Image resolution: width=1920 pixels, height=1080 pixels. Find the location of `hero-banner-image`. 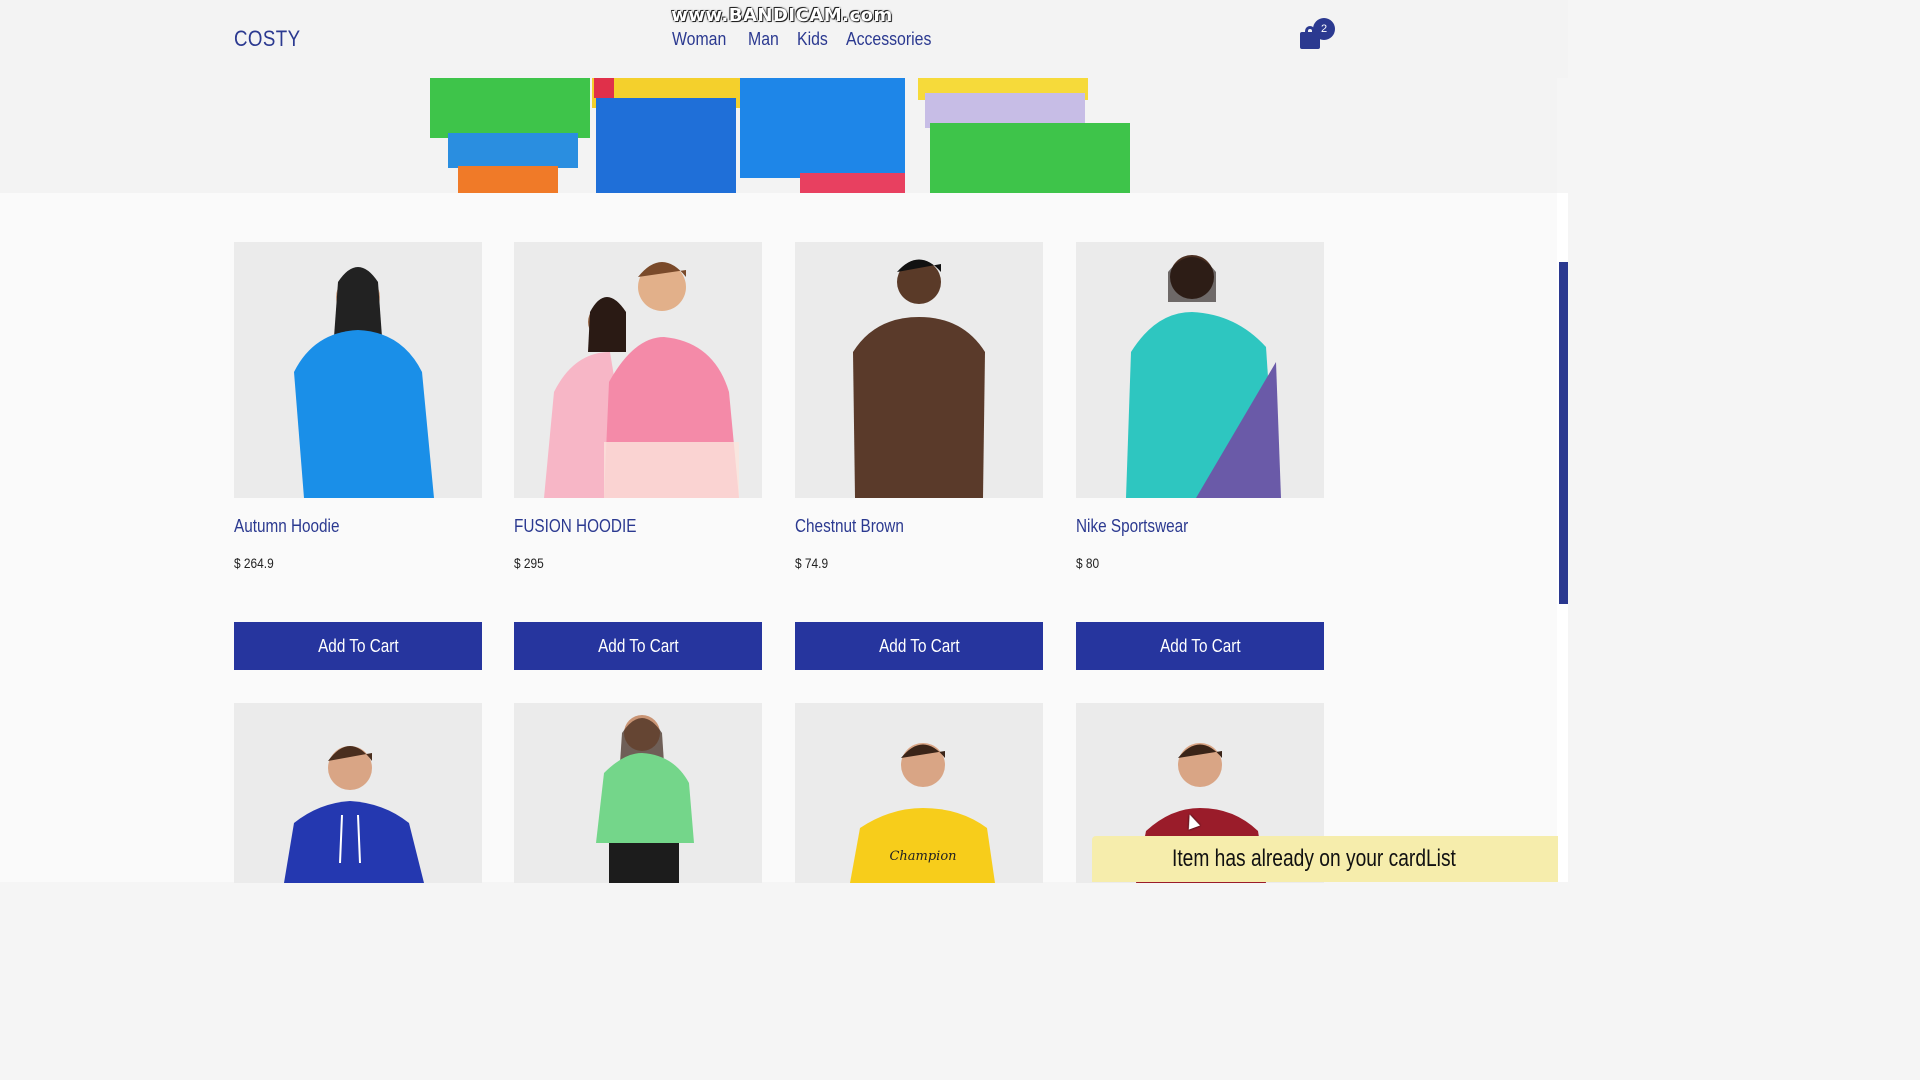

hero-banner-image is located at coordinates (778, 135).